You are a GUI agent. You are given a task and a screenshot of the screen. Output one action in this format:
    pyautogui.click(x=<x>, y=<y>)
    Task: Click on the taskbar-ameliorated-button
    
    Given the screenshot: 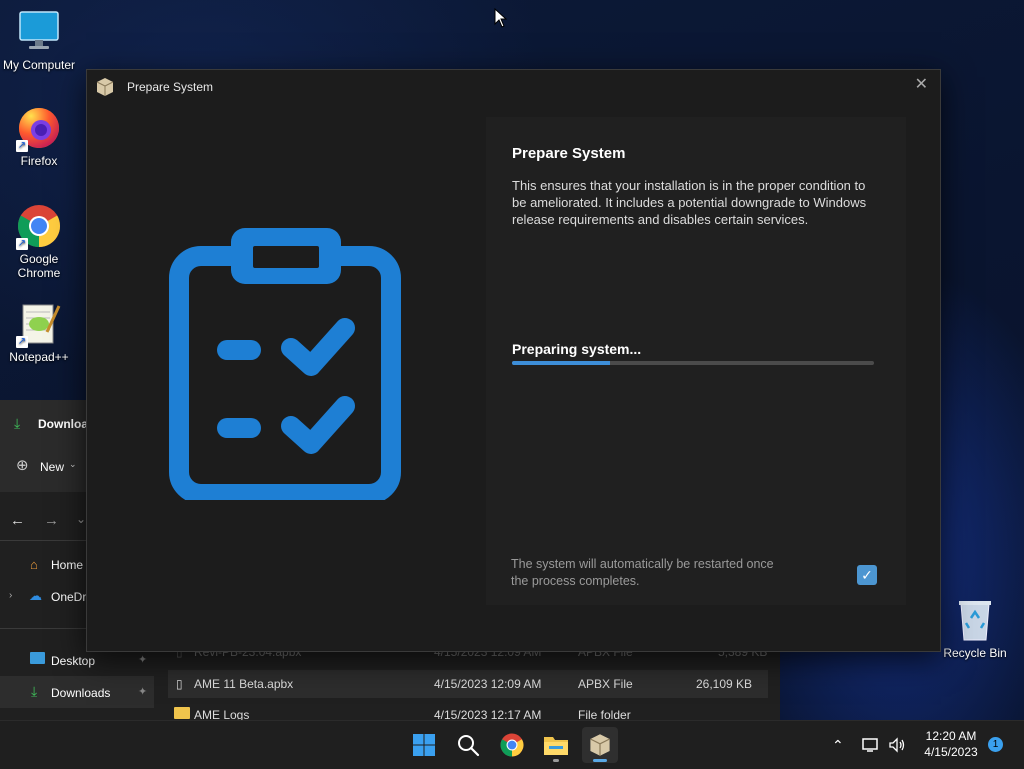 What is the action you would take?
    pyautogui.click(x=600, y=745)
    